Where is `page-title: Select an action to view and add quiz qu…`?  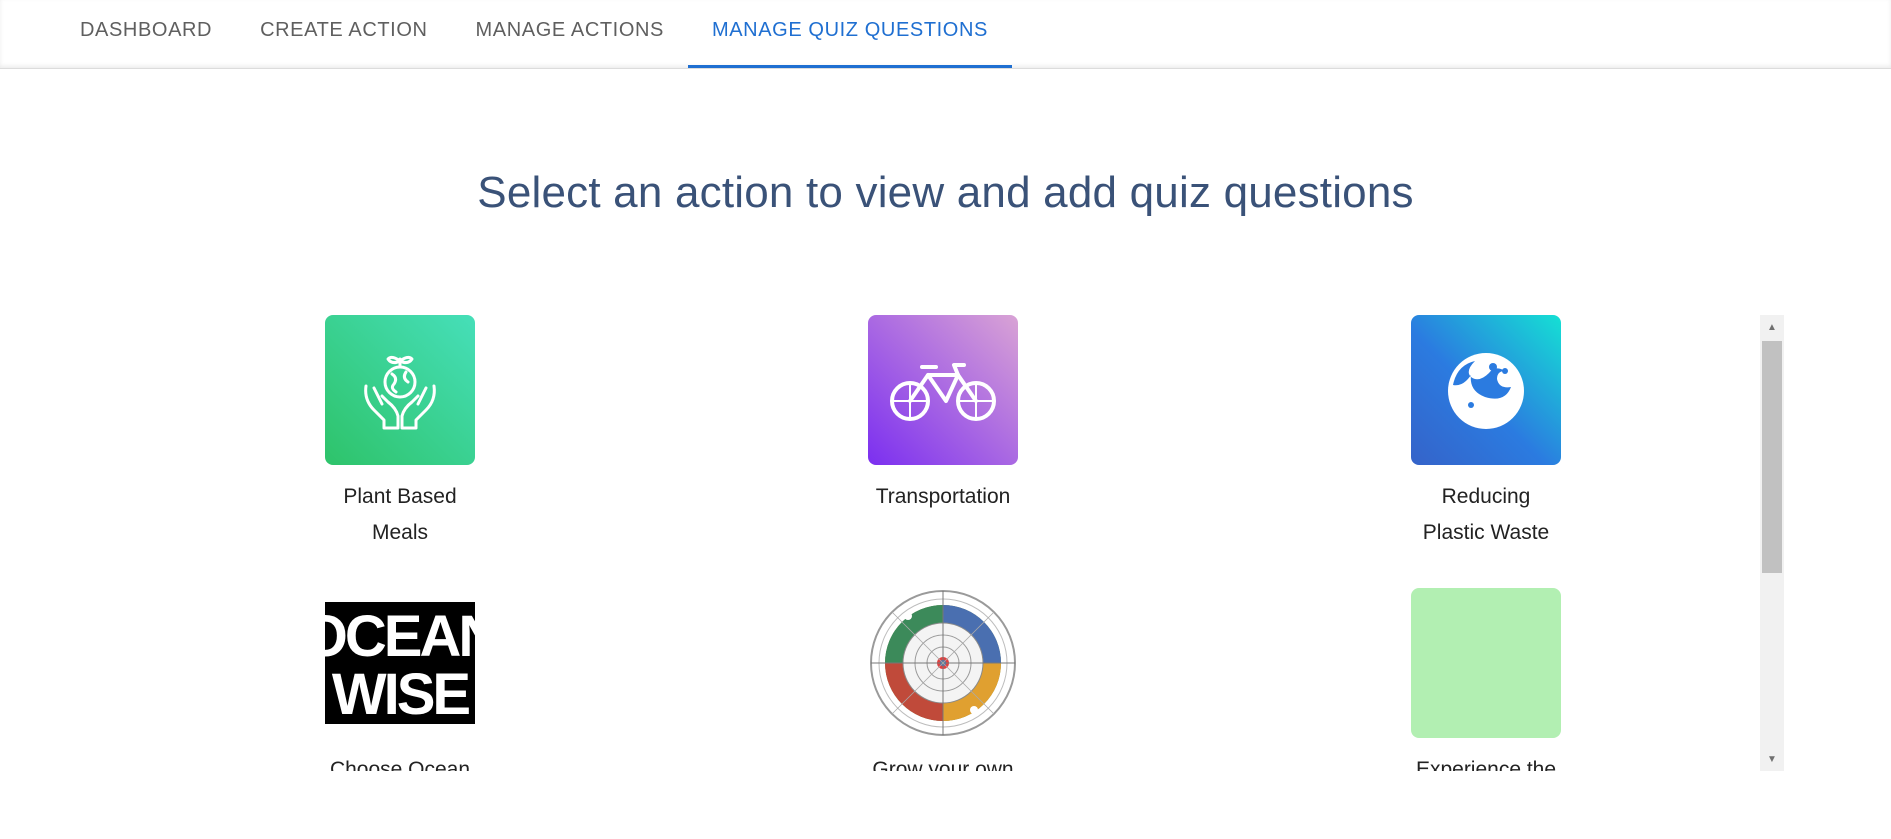 page-title: Select an action to view and add quiz qu… is located at coordinates (945, 192).